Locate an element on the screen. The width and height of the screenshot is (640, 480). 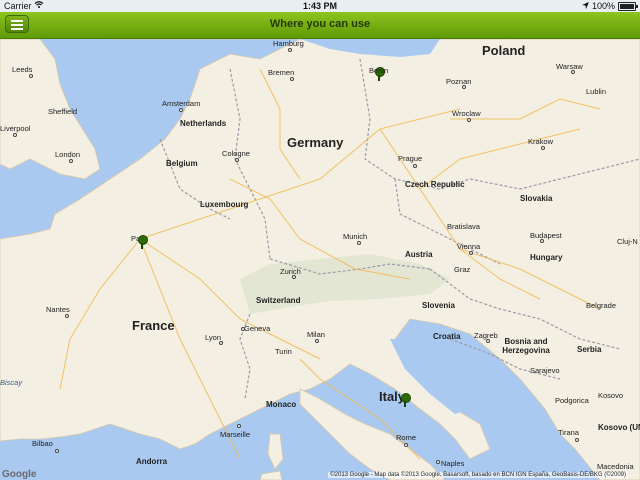
city-label: Podgorica is located at coordinates (572, 400).